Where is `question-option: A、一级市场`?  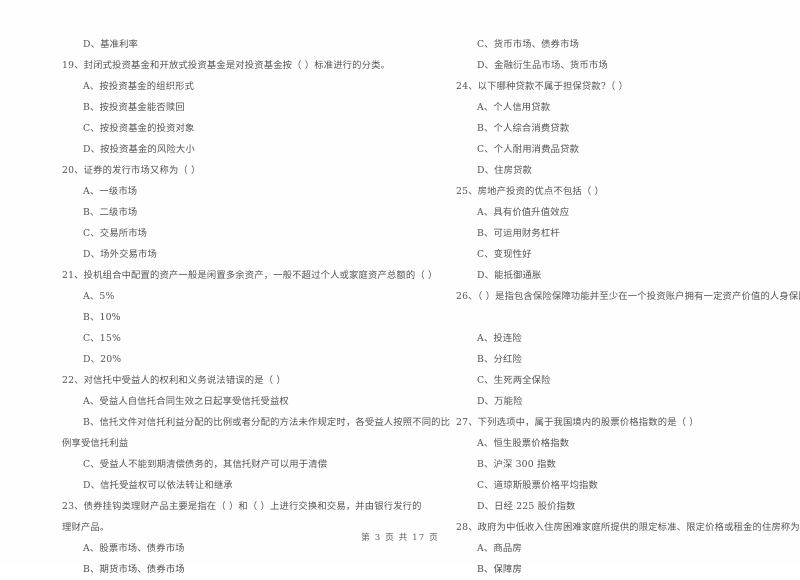 question-option: A、一级市场 is located at coordinates (110, 191).